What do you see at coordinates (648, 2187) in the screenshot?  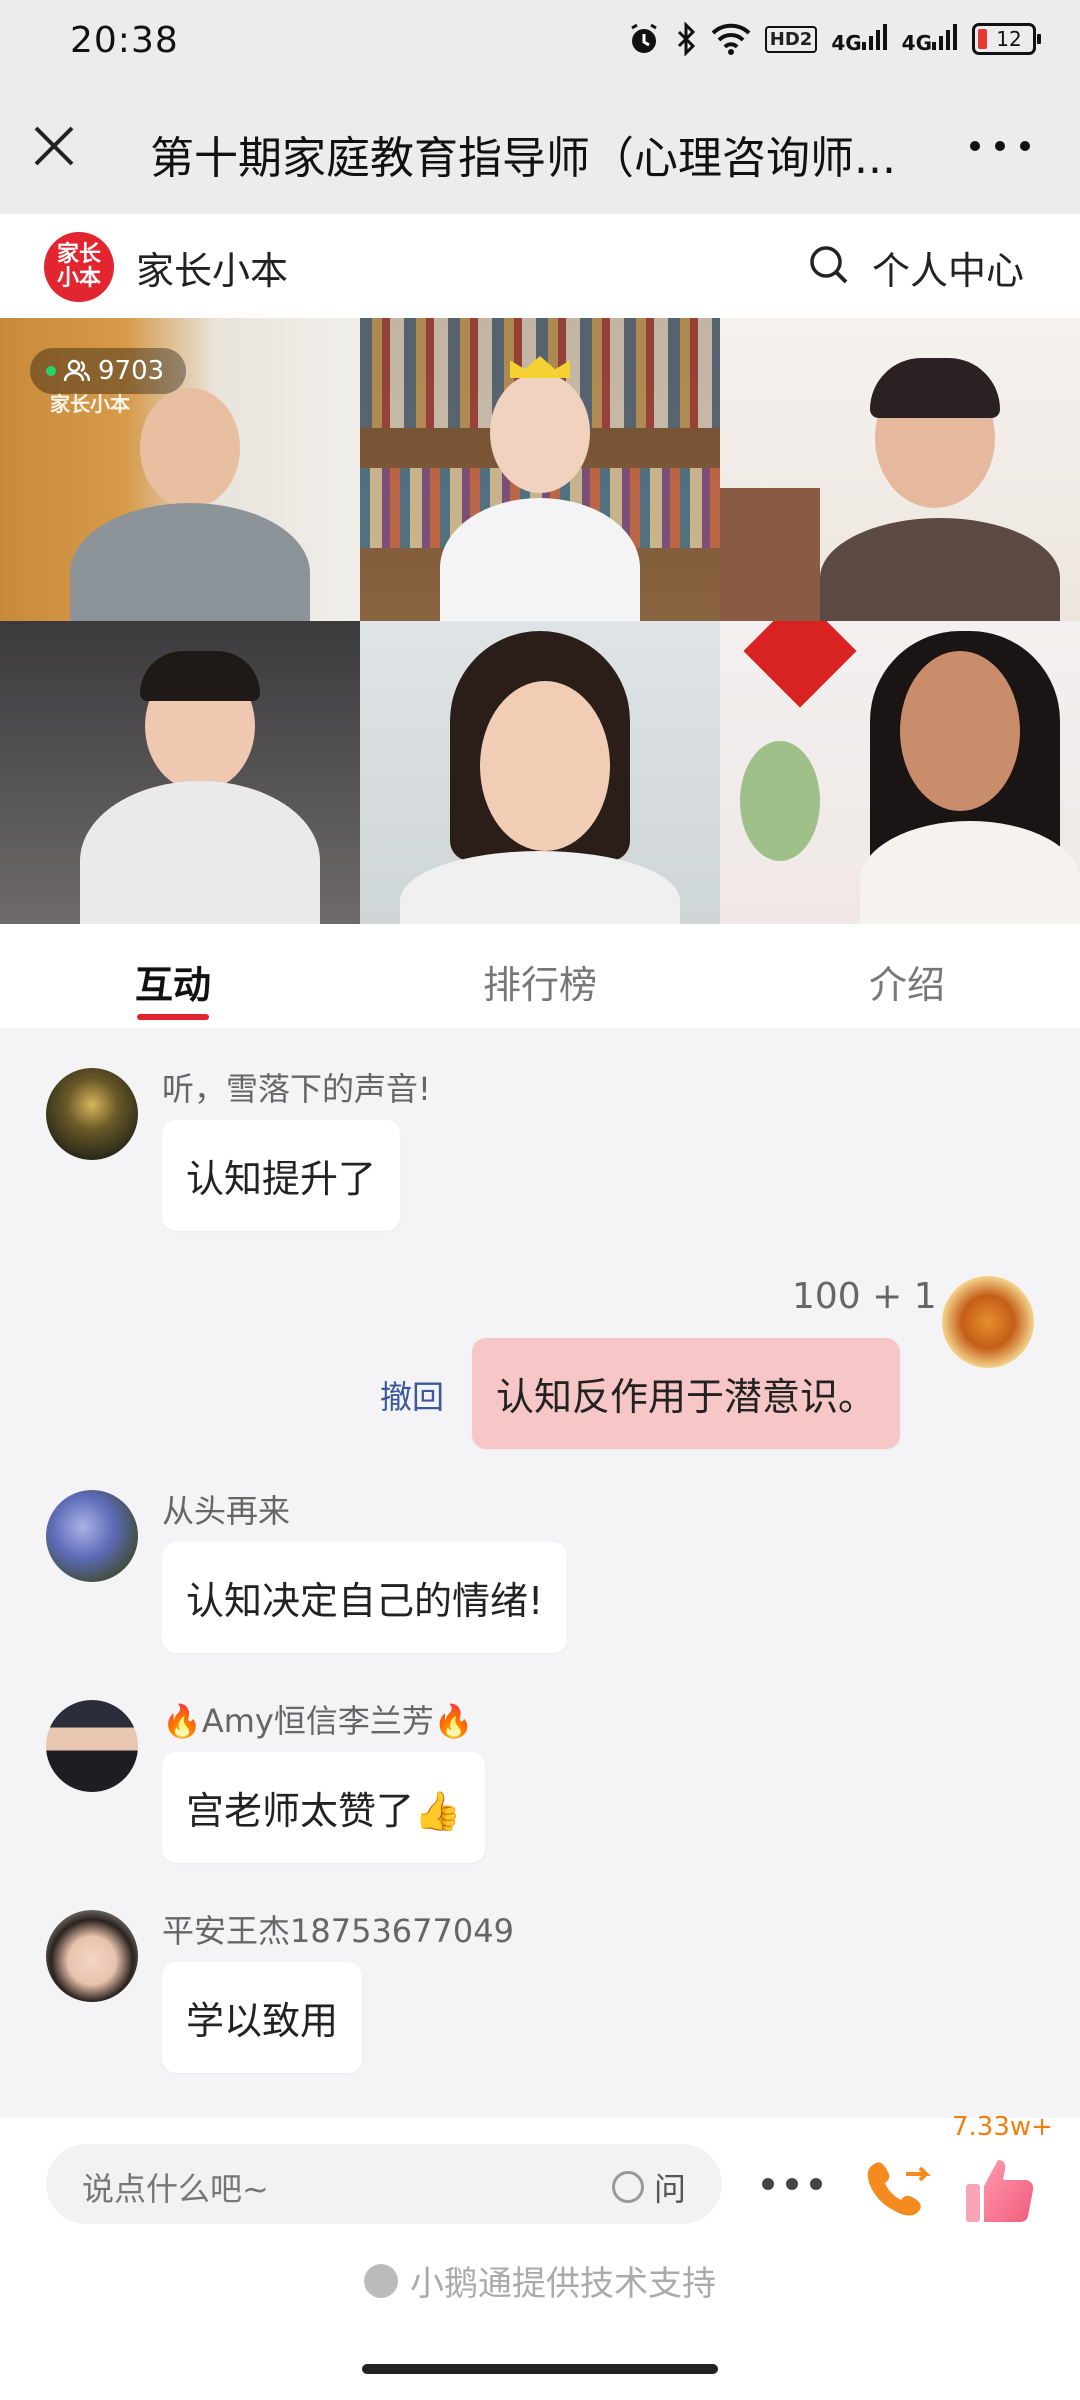 I see `ask-question-toggle: 问` at bounding box center [648, 2187].